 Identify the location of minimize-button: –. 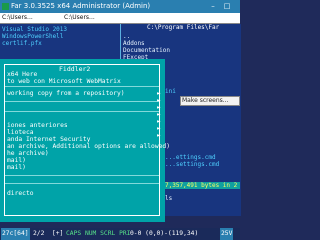
(213, 6).